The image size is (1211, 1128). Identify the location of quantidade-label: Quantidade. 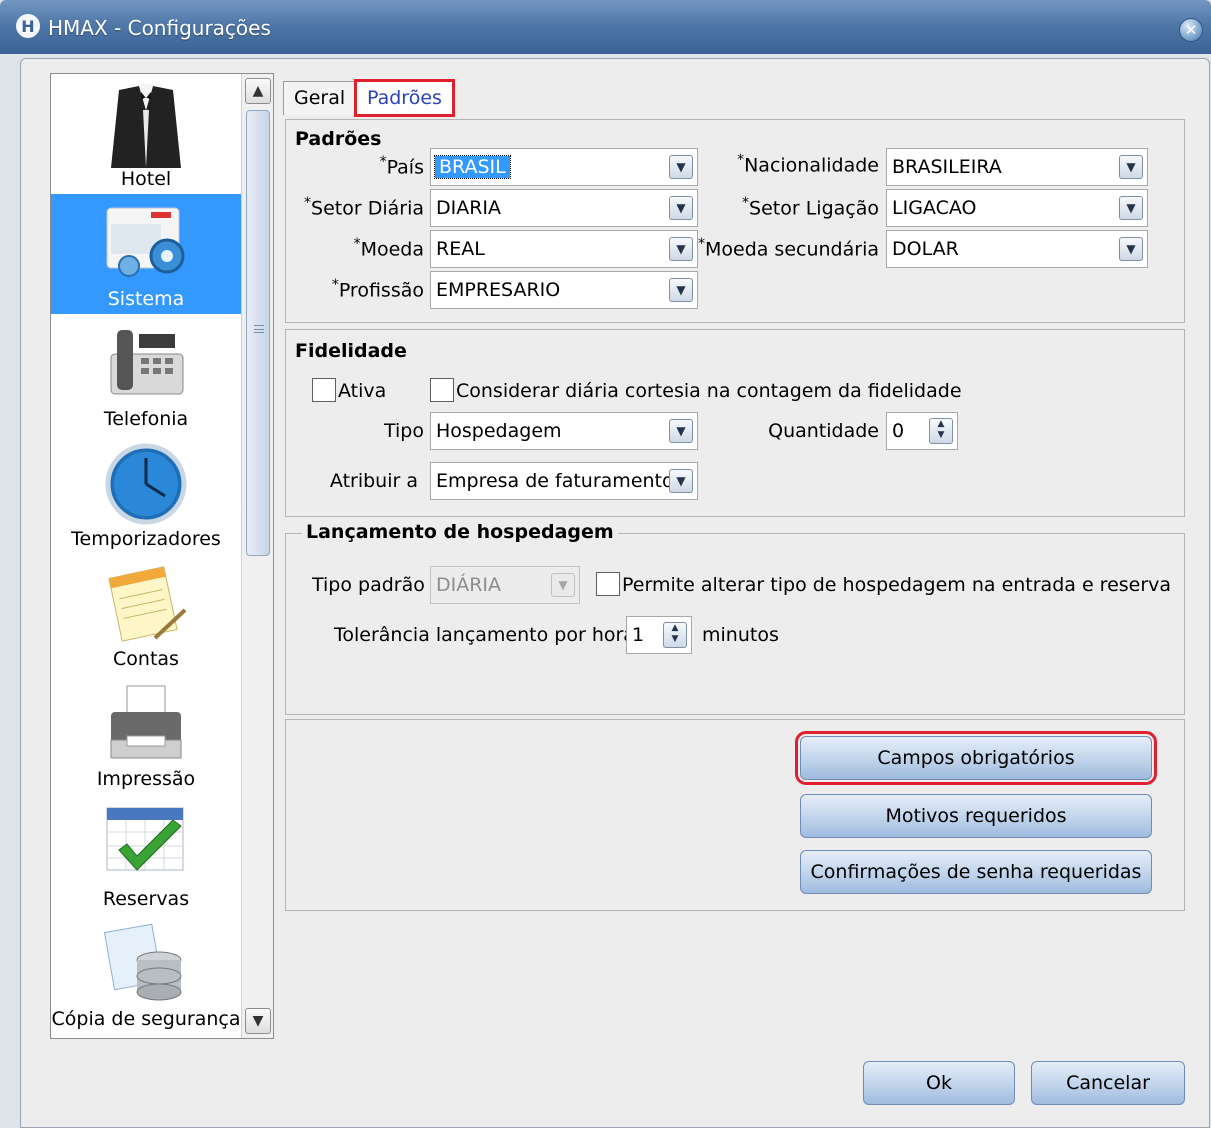
(823, 431).